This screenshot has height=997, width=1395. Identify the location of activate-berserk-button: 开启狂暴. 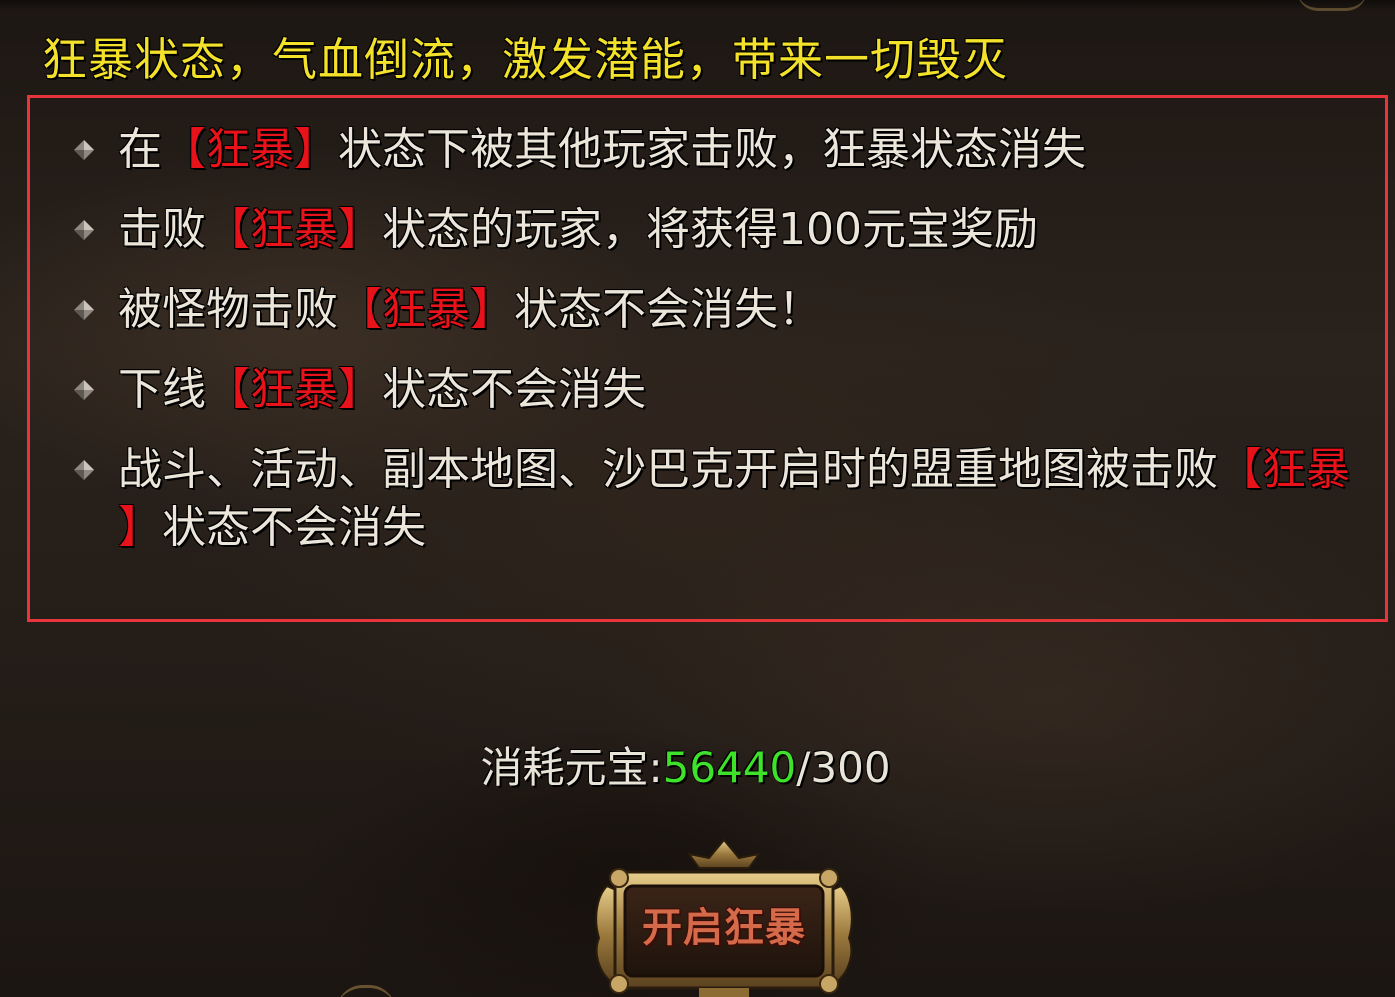
(724, 917).